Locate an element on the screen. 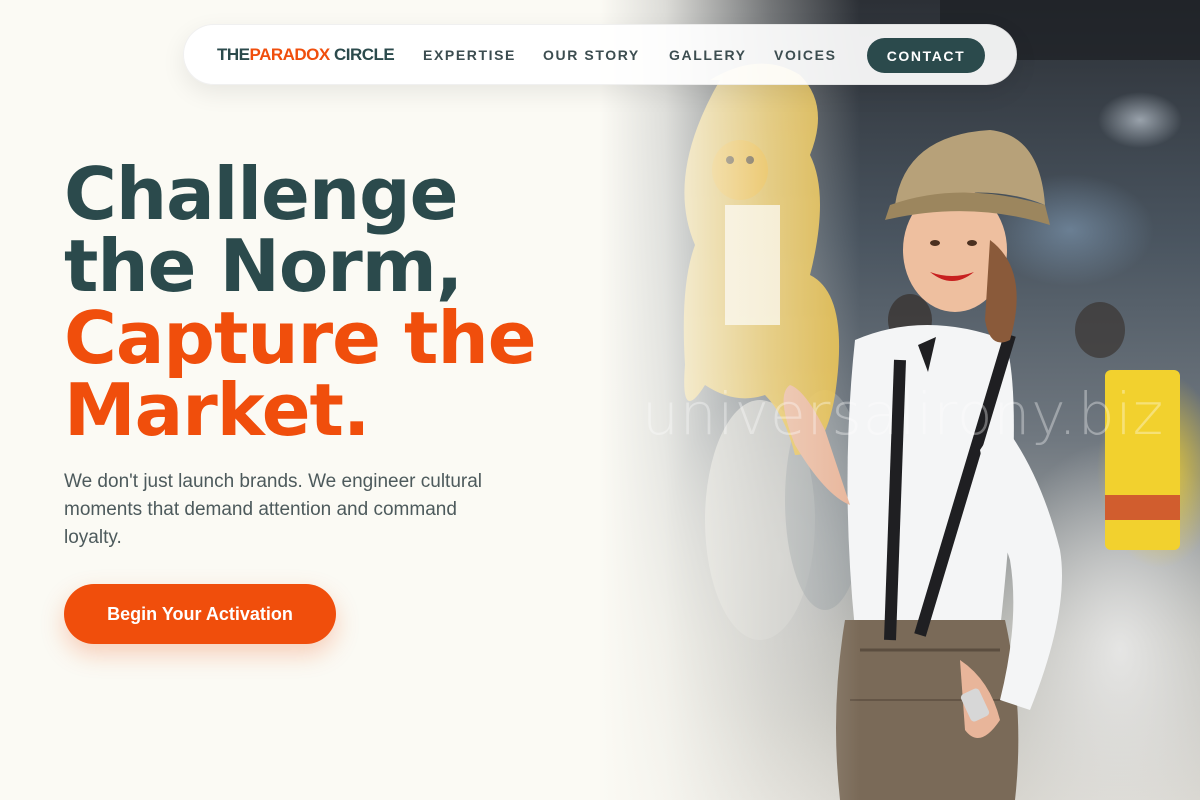 This screenshot has height=800, width=1200. watermark-text: universalirony.biz is located at coordinates (903, 414).